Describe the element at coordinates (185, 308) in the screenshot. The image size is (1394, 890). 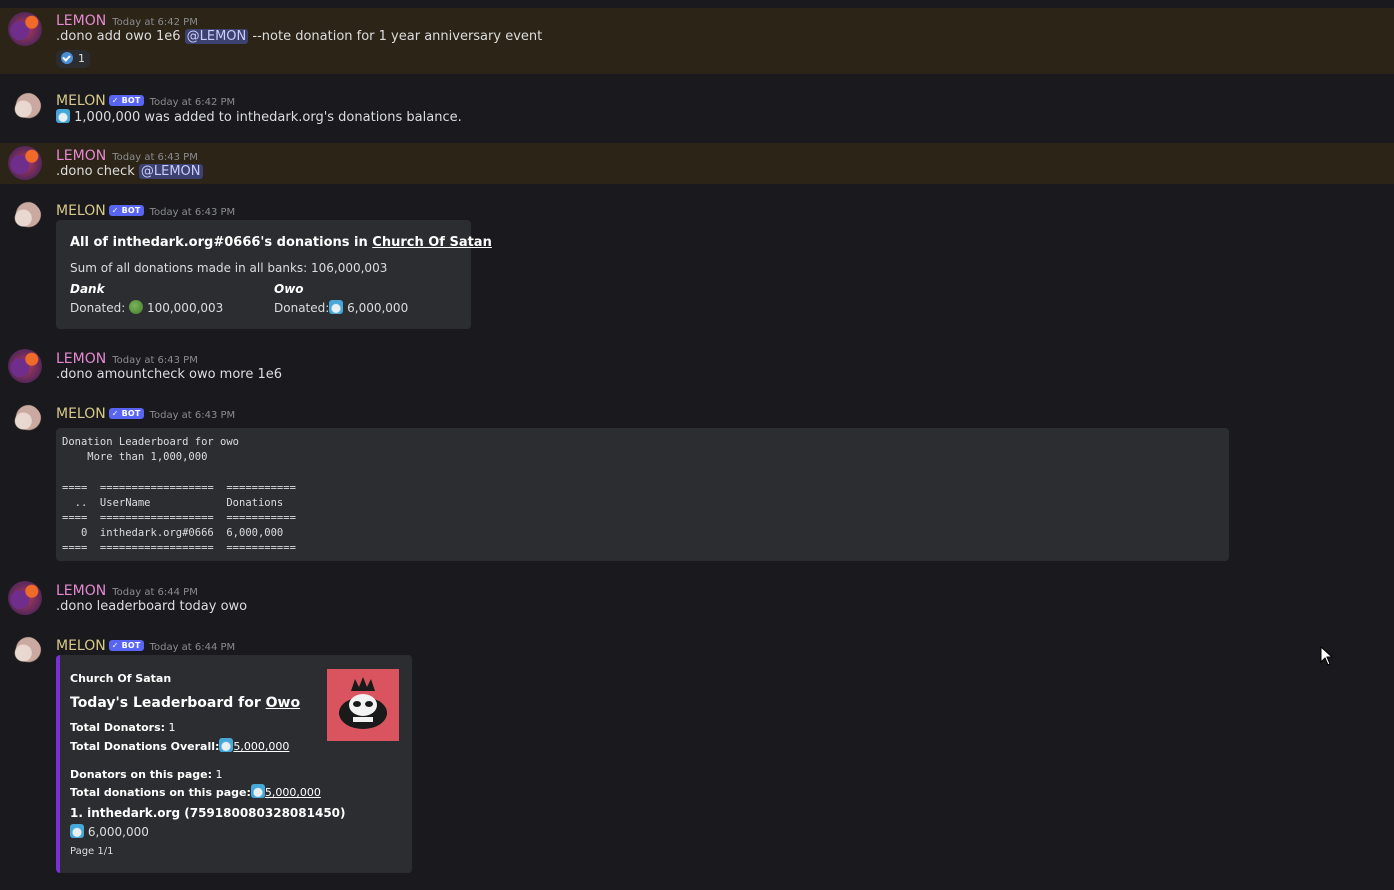
I see `field-value: 100,000,003` at that location.